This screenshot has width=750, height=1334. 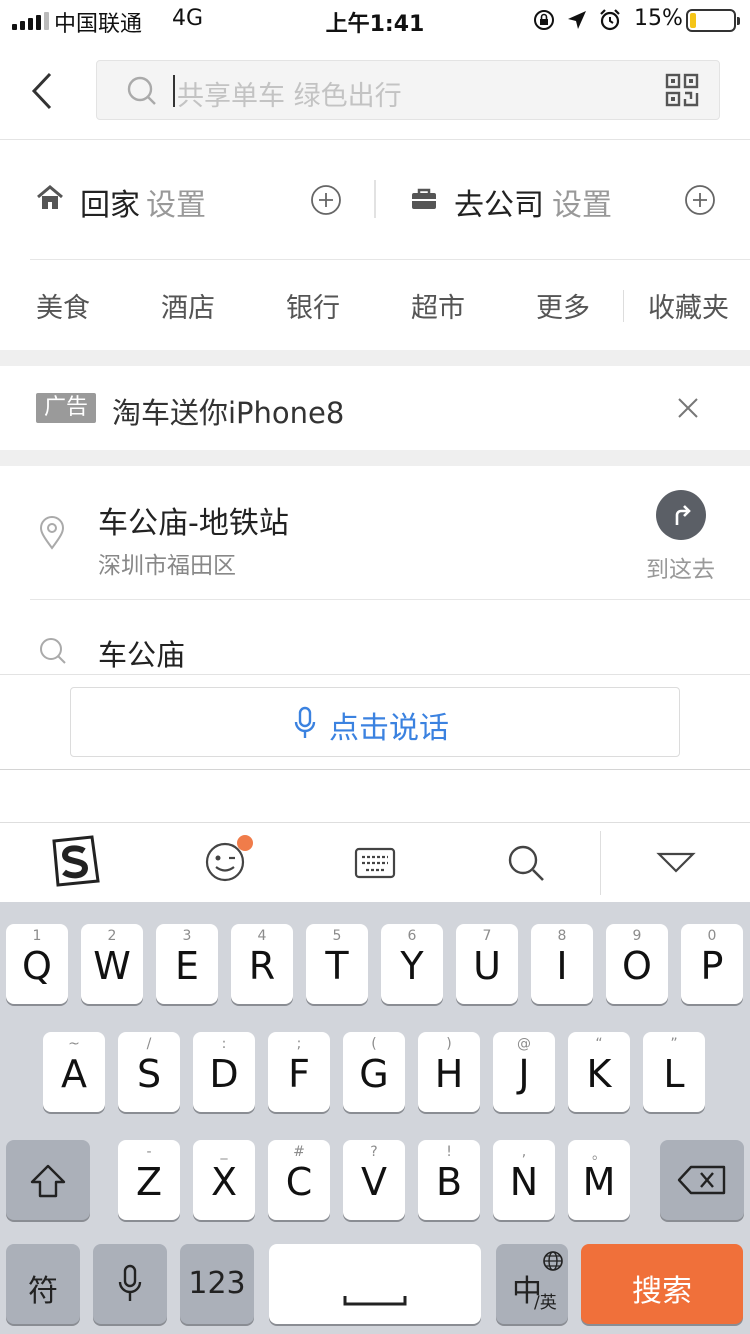 I want to click on ad-banner: 广告 淘车送你iPhone8, so click(x=375, y=408).